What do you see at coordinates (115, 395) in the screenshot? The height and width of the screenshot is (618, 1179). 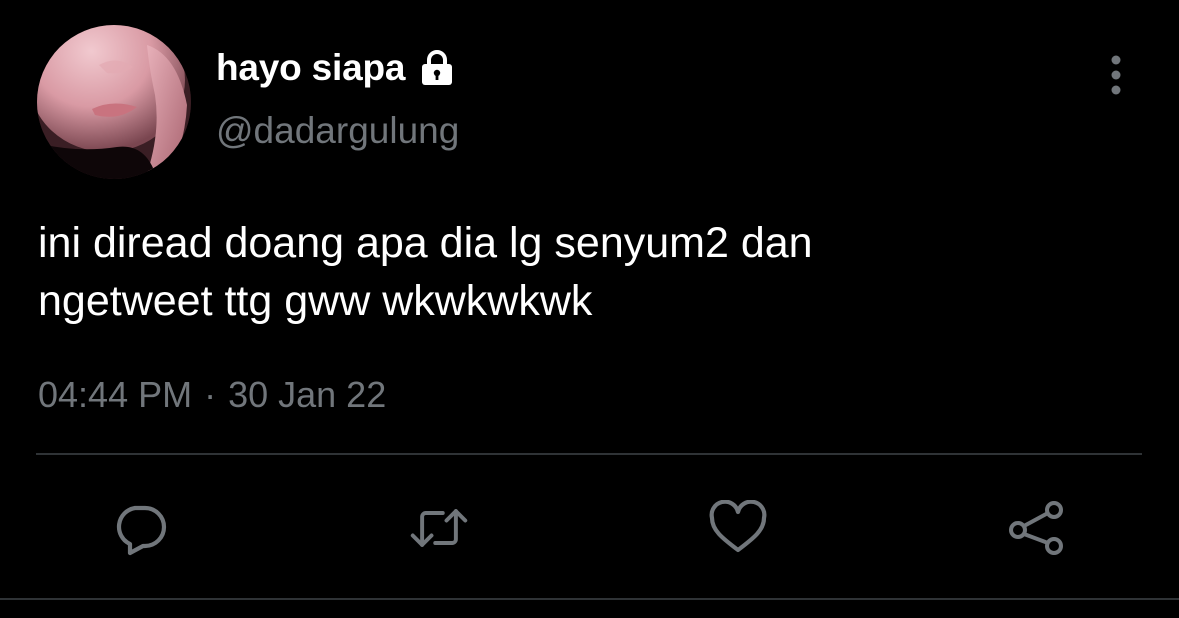 I see `tweet-time: 04:44 PM` at bounding box center [115, 395].